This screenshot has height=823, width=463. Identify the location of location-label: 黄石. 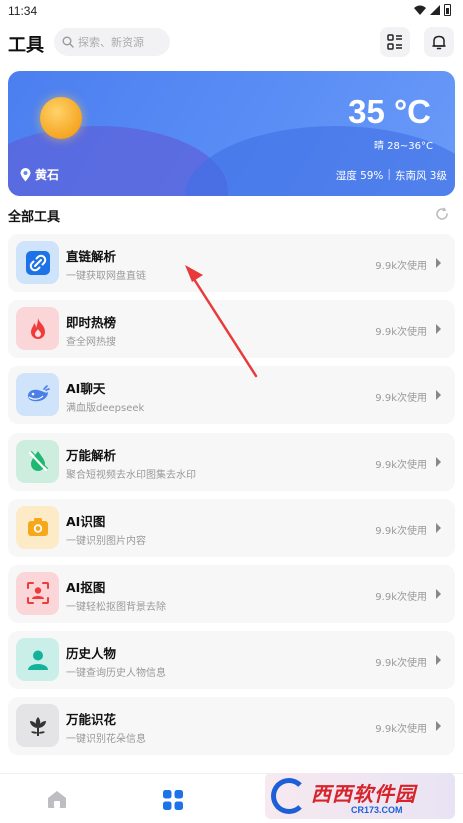
(47, 175).